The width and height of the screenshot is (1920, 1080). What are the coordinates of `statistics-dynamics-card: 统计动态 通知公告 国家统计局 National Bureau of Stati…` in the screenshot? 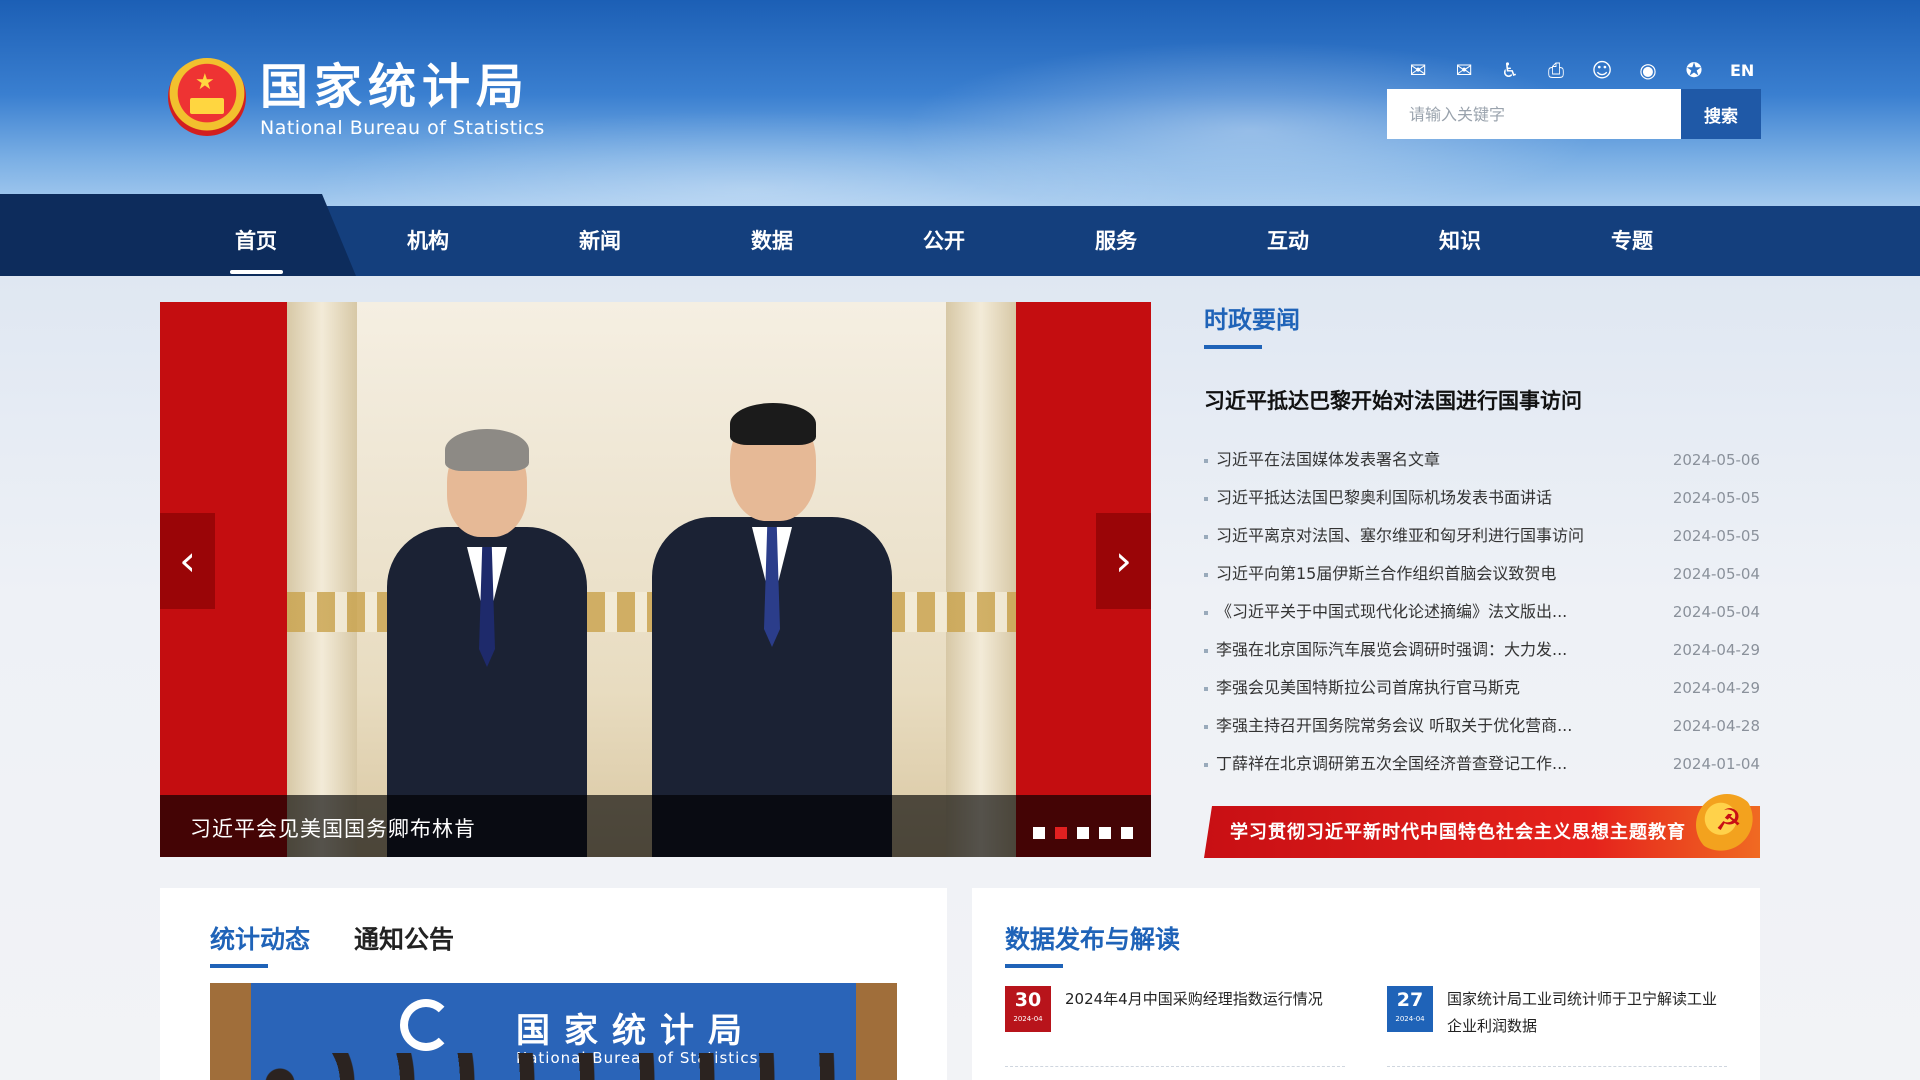 It's located at (553, 984).